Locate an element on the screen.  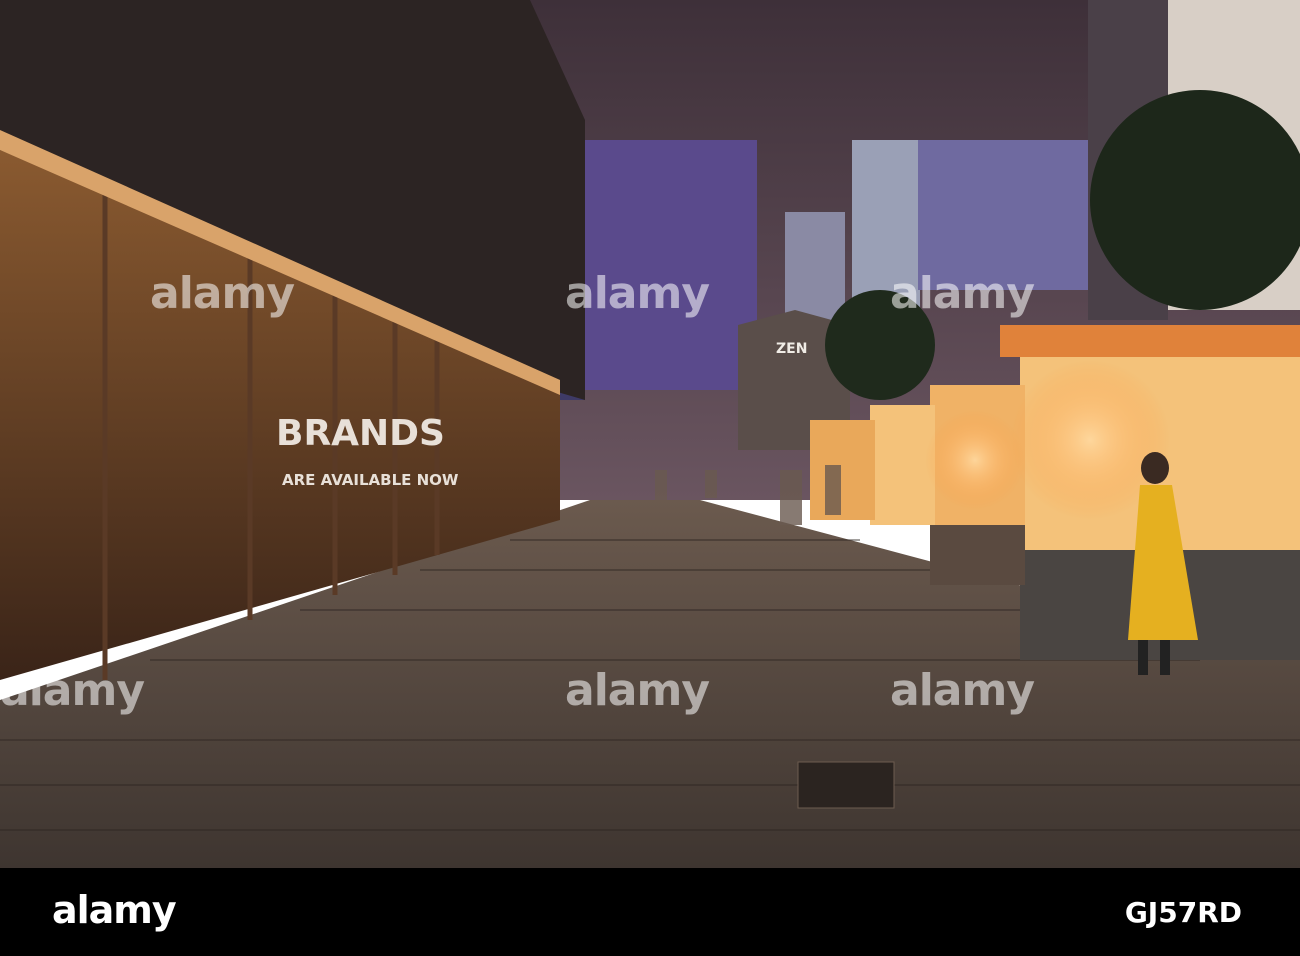
brands-subsign: ARE AVAILABLE NOW is located at coordinates (370, 480).